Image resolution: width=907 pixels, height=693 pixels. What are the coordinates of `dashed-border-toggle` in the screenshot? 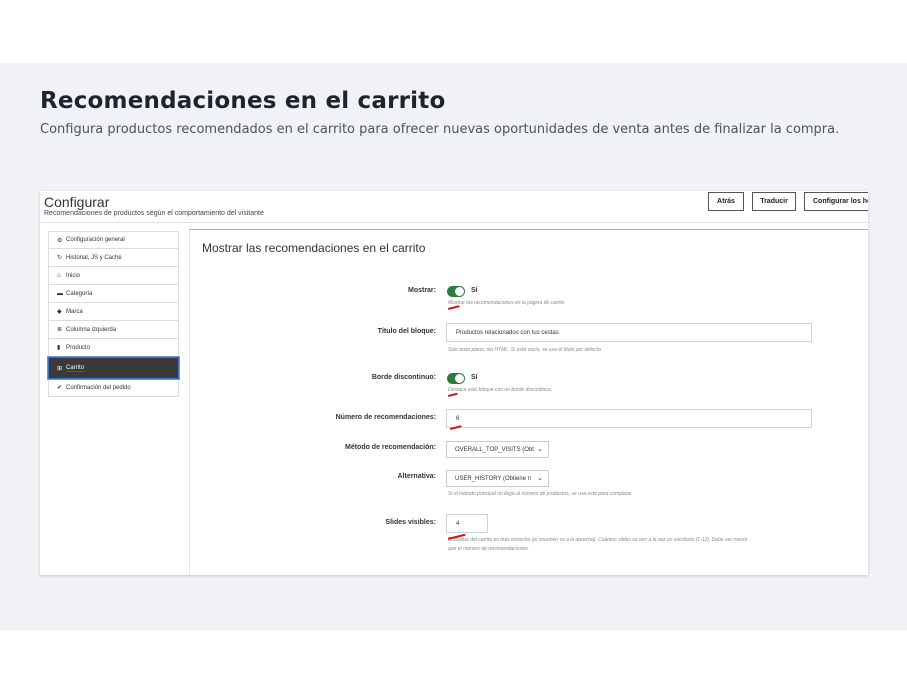 It's located at (456, 378).